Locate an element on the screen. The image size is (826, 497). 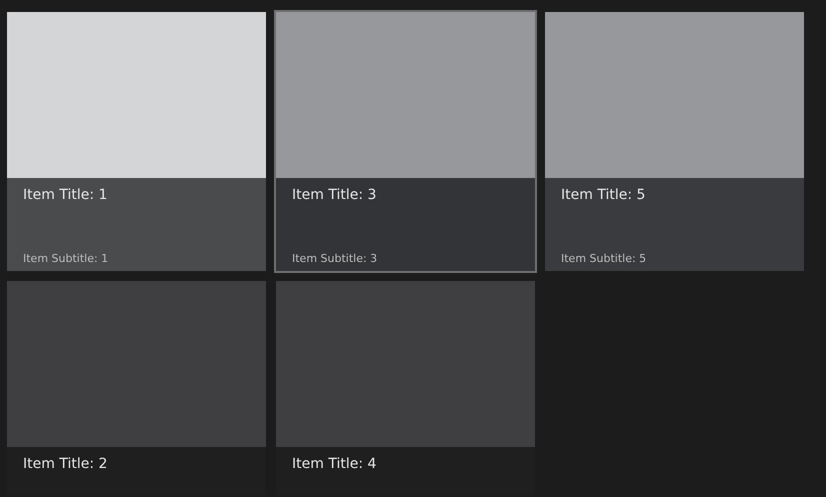
item-title: Item Title: 3 is located at coordinates (335, 195).